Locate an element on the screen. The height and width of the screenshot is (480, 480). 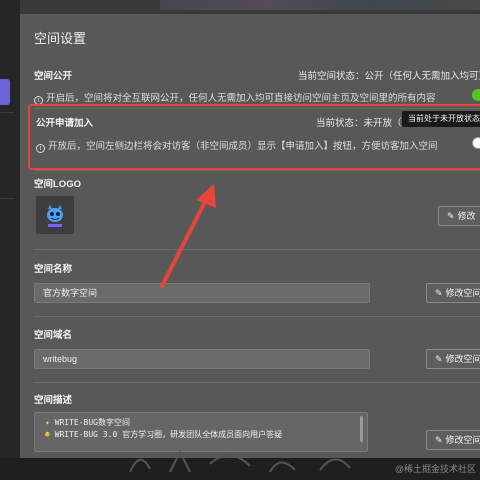
watermark-text: @稀土掘金技术社区 is located at coordinates (435, 469).